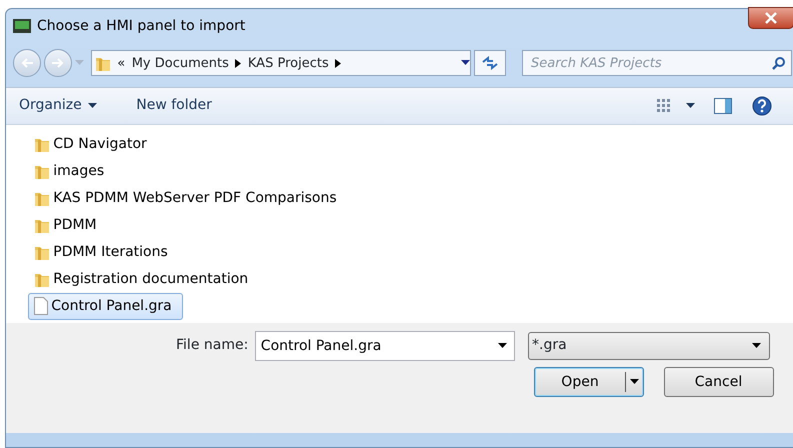 Image resolution: width=793 pixels, height=448 pixels. I want to click on folder-item: PDMM, so click(66, 225).